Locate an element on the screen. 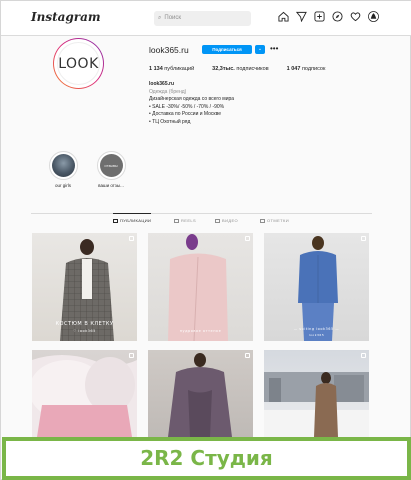 Image resolution: width=411 pixels, height=480 pixels. posts-number: 1 134 is located at coordinates (156, 69).